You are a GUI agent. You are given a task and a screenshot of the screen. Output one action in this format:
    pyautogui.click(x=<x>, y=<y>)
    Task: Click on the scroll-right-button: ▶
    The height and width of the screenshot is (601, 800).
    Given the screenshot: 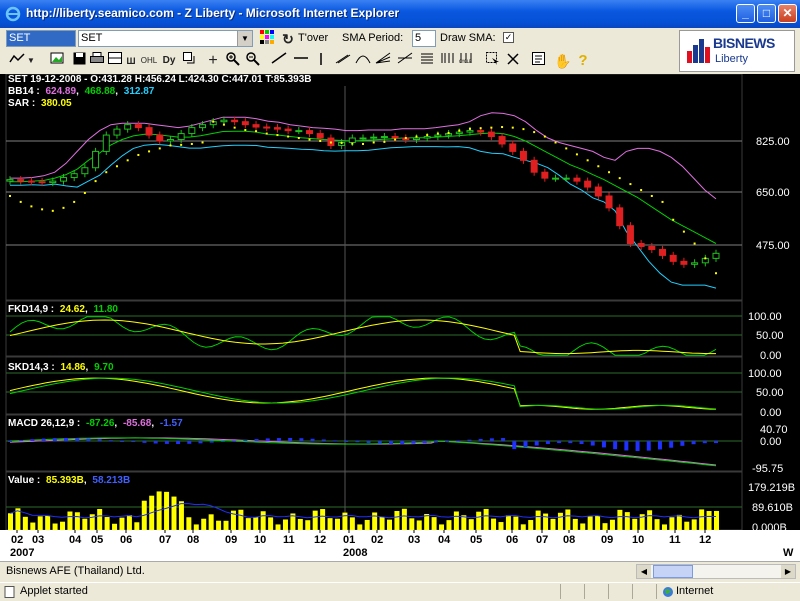 What is the action you would take?
    pyautogui.click(x=788, y=571)
    